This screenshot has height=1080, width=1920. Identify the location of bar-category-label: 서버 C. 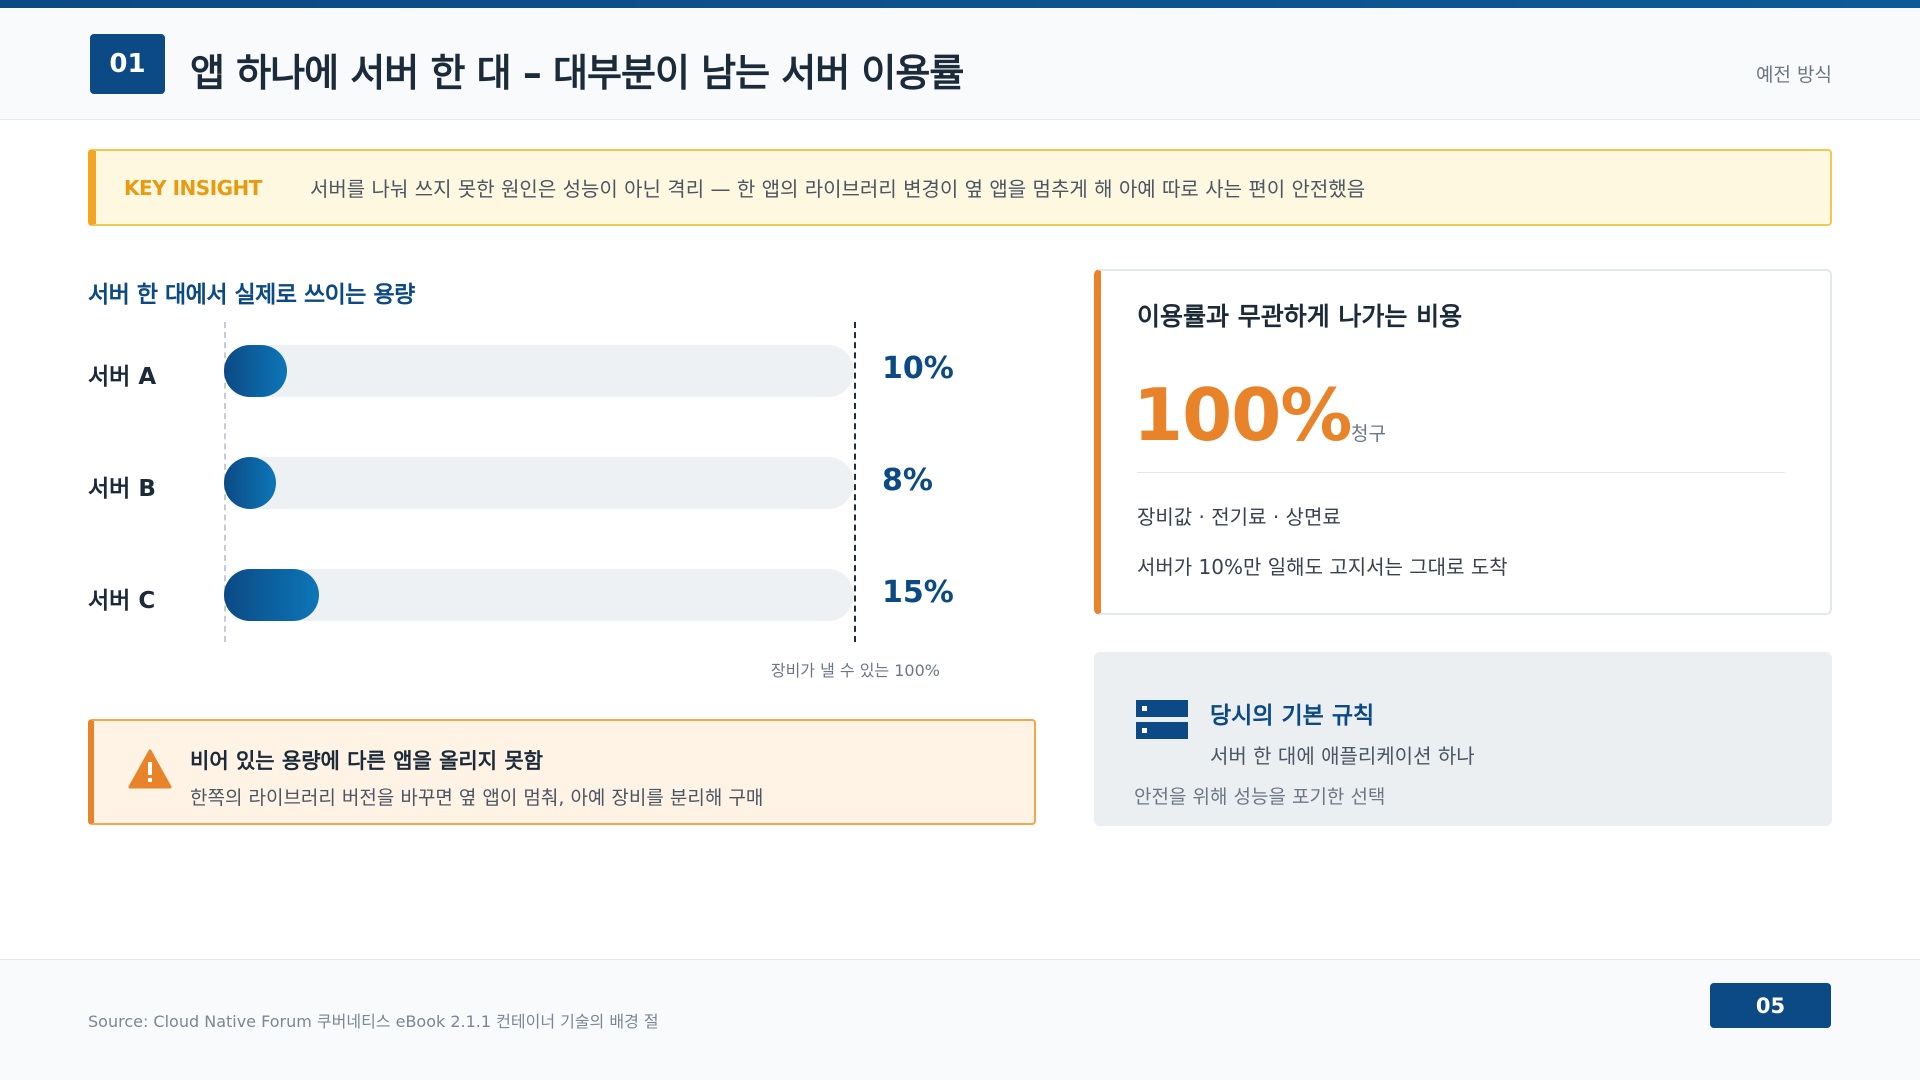
(122, 601).